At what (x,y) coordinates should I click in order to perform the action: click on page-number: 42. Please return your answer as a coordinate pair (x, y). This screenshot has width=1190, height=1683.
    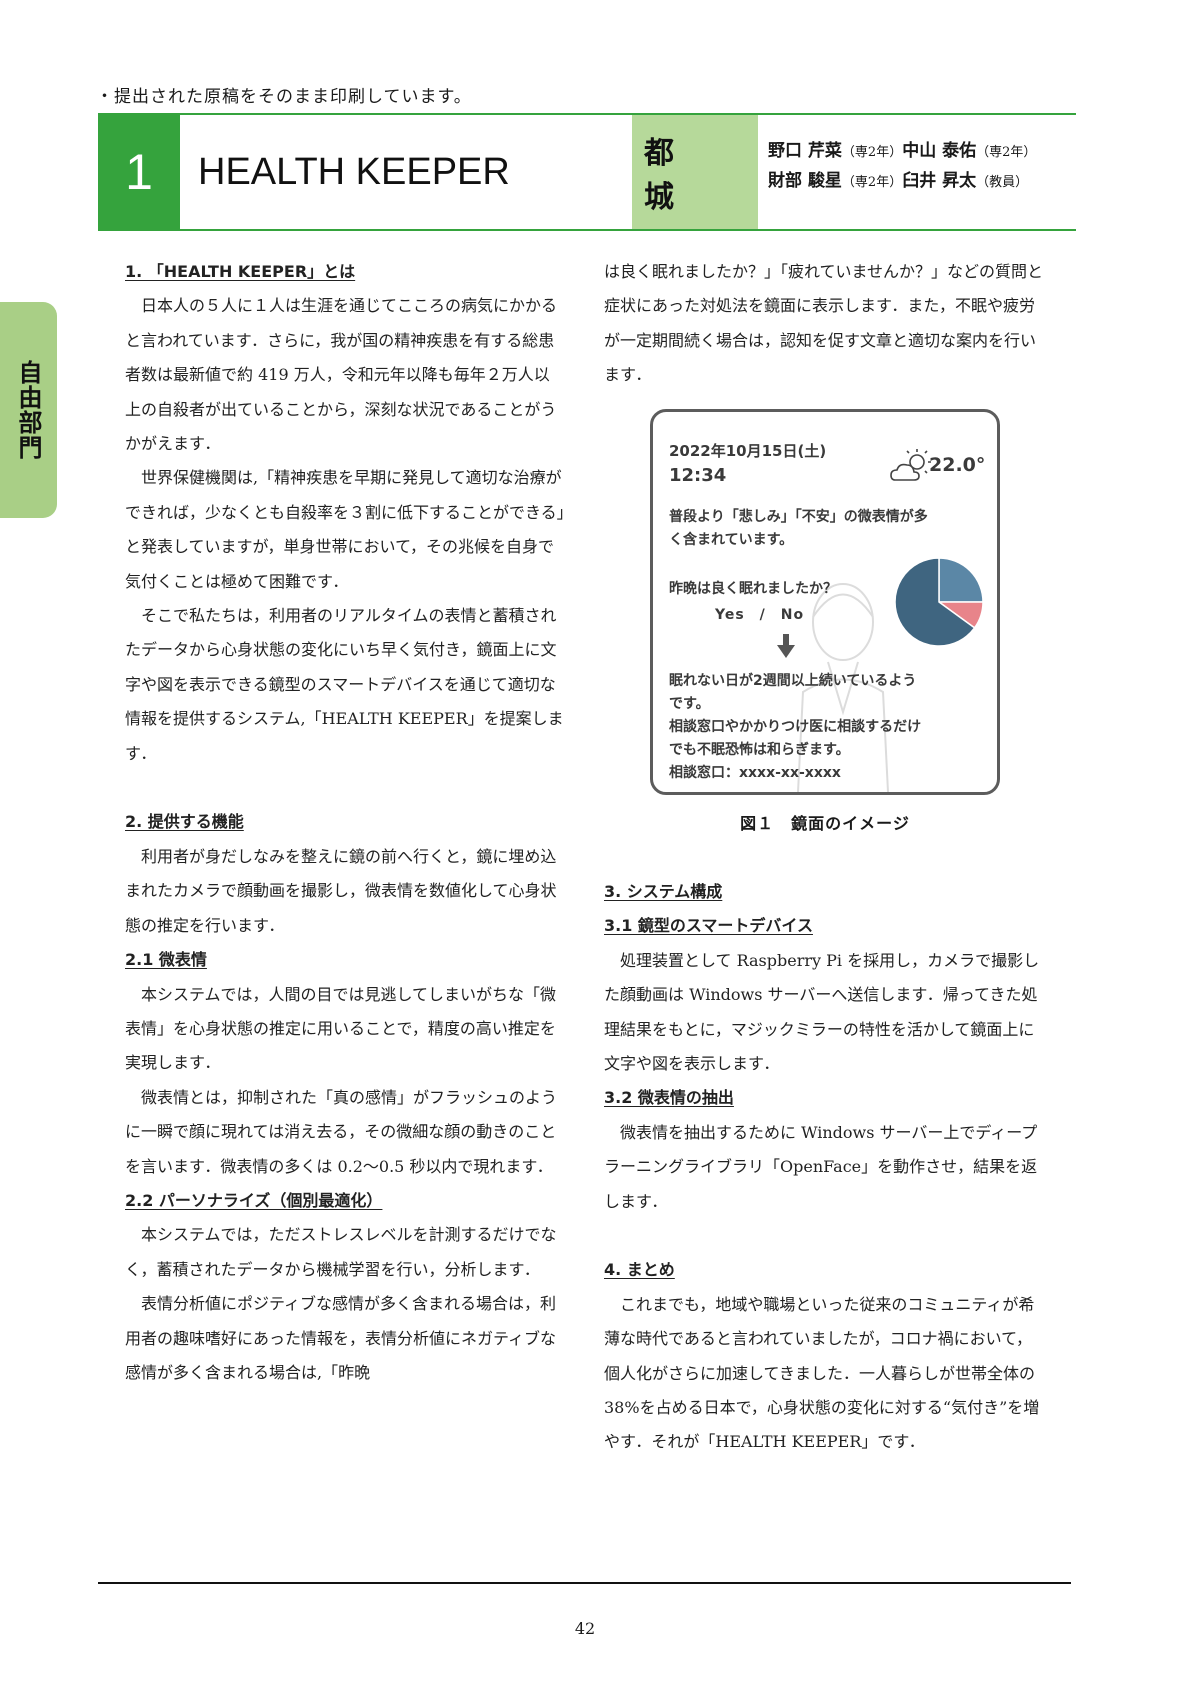
    Looking at the image, I should click on (585, 1628).